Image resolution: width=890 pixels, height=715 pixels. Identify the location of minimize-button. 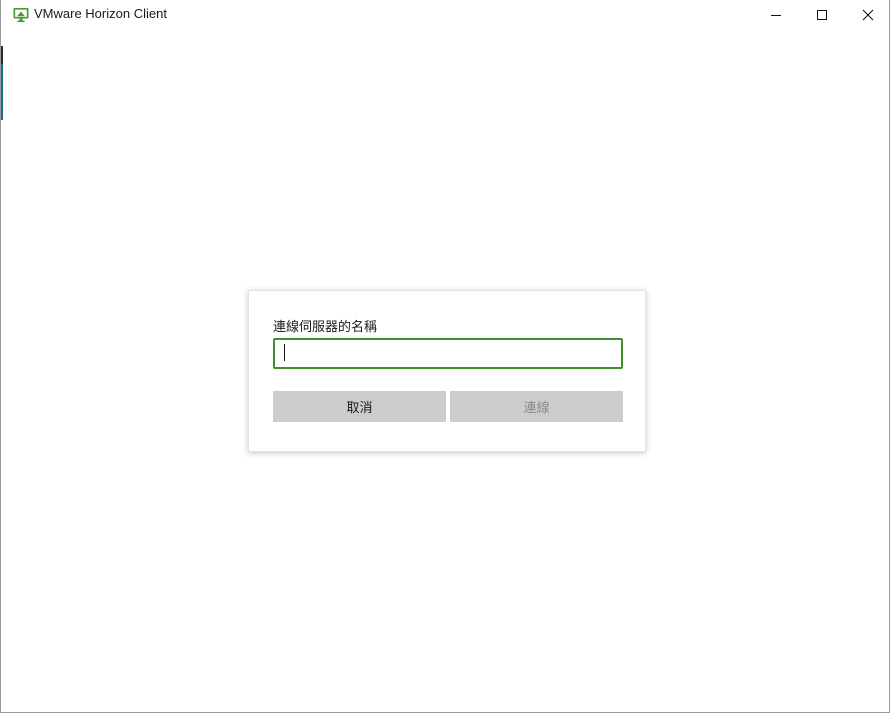
(776, 15).